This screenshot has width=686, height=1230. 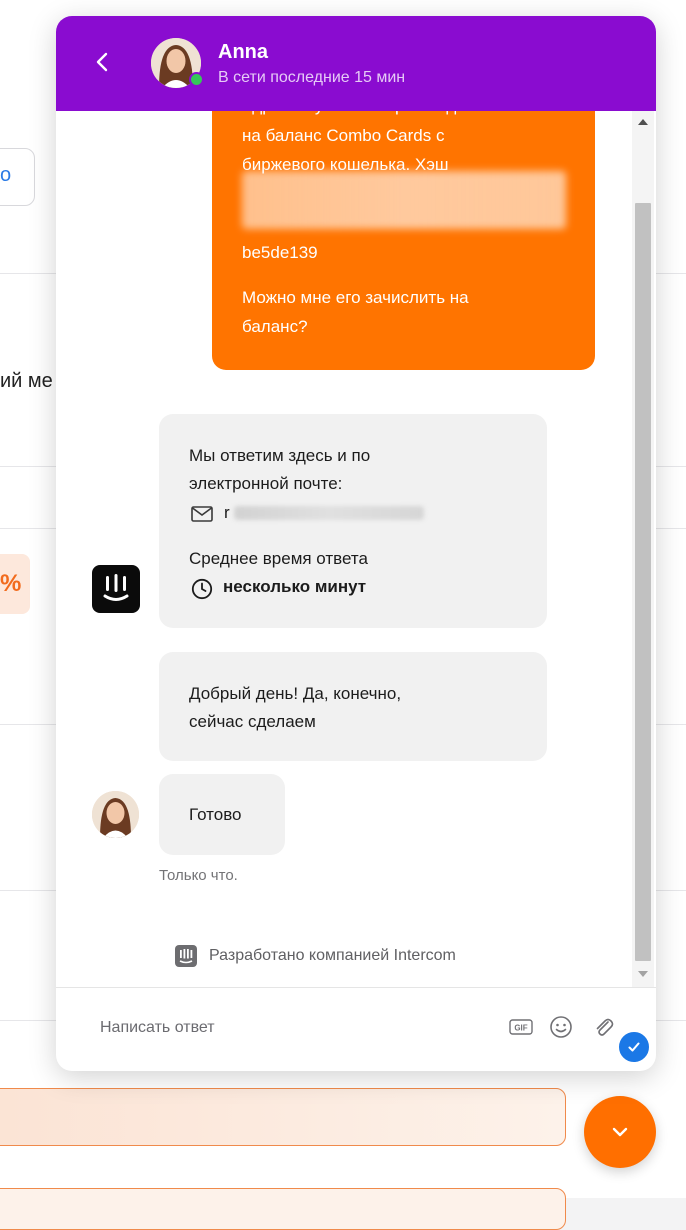 I want to click on message-text: баланс?, so click(x=275, y=326).